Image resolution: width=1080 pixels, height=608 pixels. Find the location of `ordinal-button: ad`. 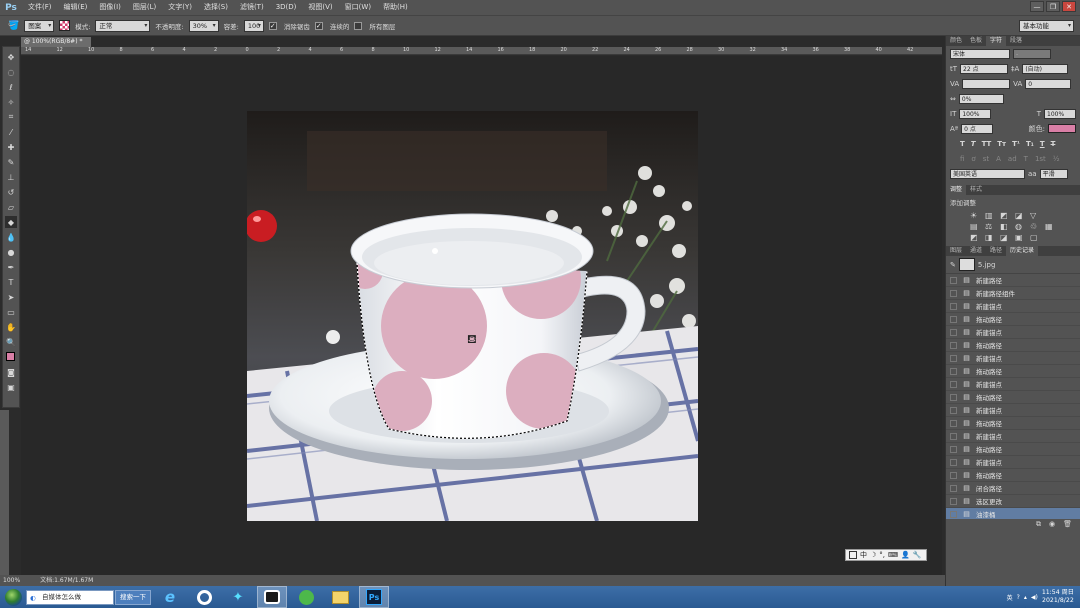

ordinal-button: ad is located at coordinates (1012, 159).